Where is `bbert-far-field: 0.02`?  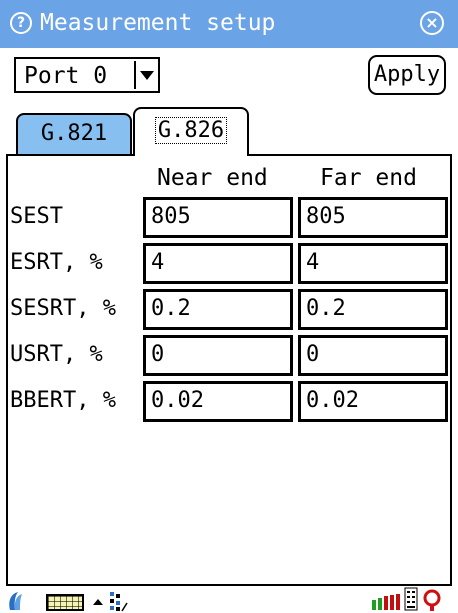 bbert-far-field: 0.02 is located at coordinates (373, 401).